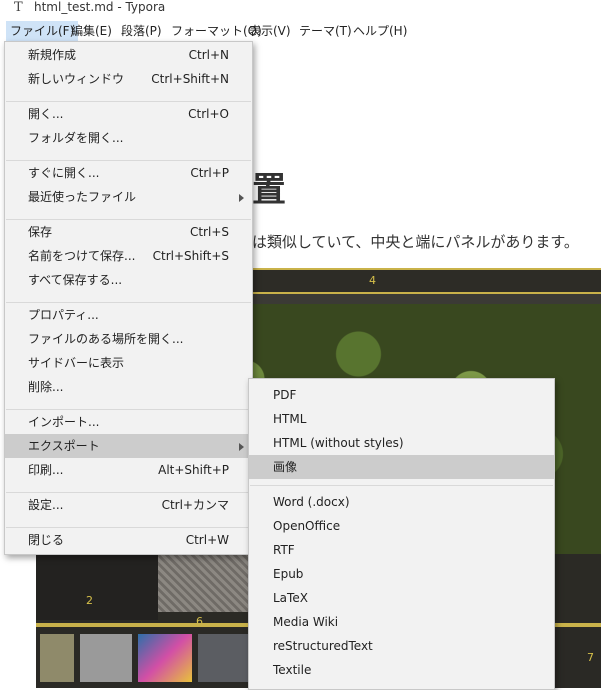  What do you see at coordinates (306, 622) in the screenshot?
I see `export-menu-item-label: Media Wiki` at bounding box center [306, 622].